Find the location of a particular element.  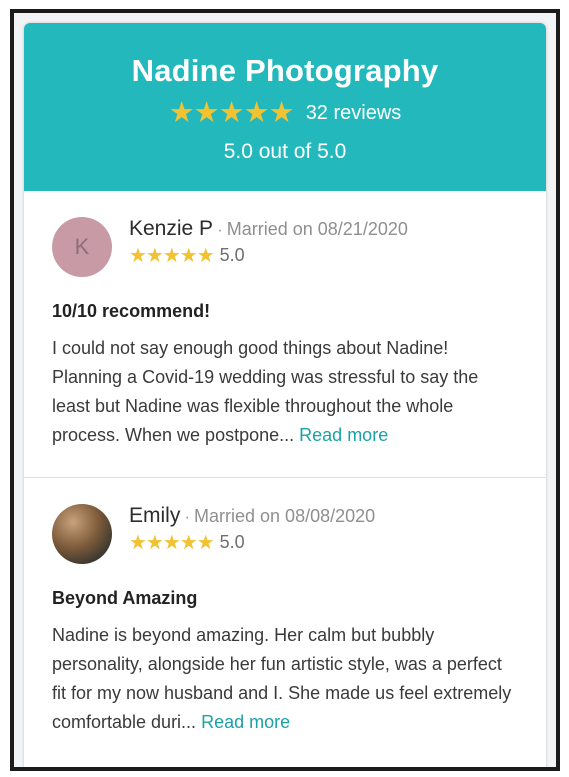

reviewer-info: Emily · Married on 08/08/2020 ★★★★★ 5.0 is located at coordinates (252, 528).